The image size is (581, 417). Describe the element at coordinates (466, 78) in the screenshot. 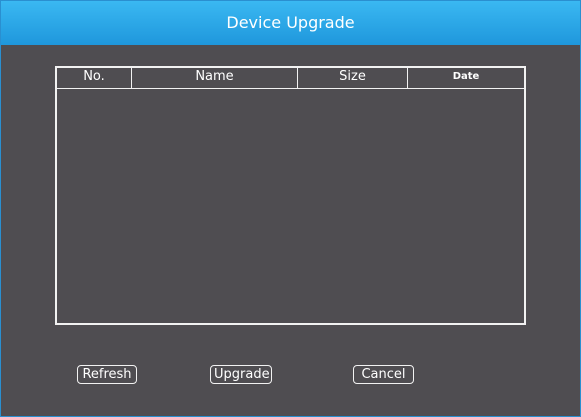

I see `column-header-date: Date` at that location.